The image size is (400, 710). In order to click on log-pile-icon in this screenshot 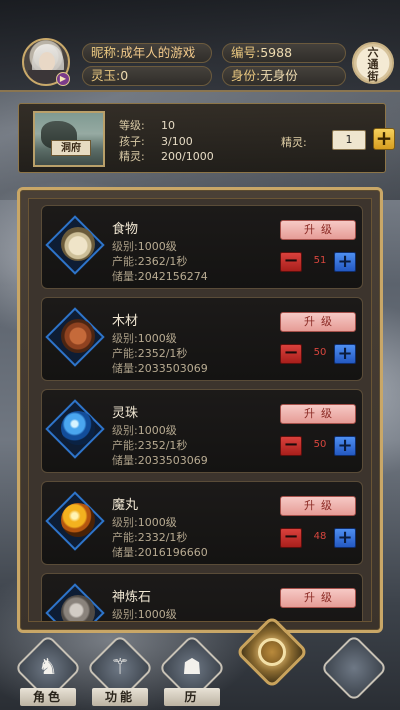, I will do `click(78, 336)`.